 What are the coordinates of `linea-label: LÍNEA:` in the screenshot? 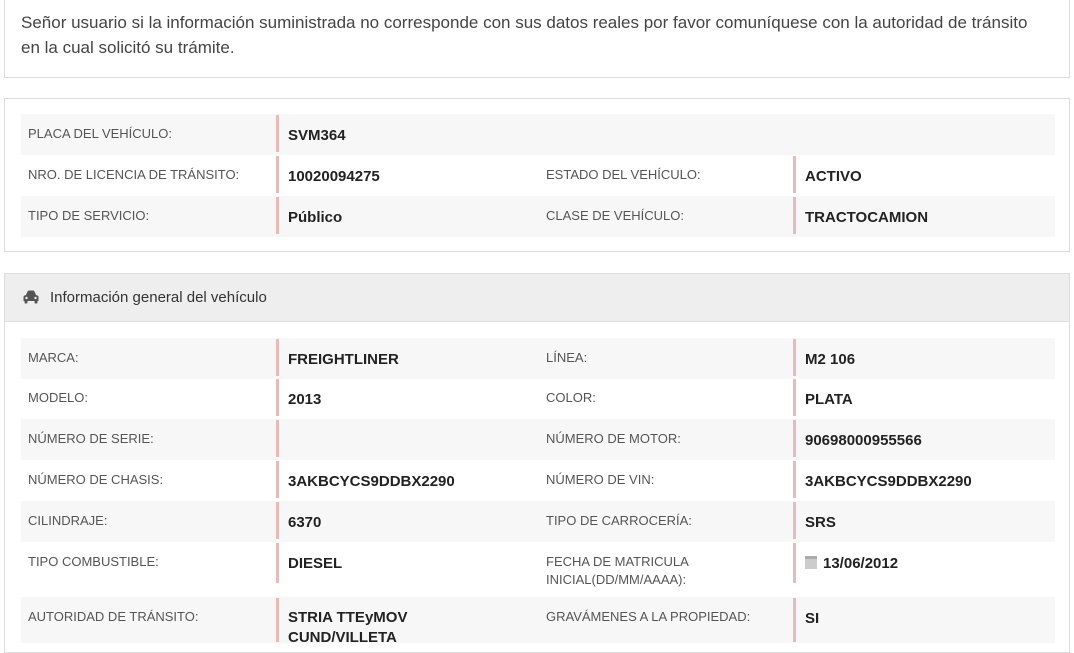 It's located at (567, 357).